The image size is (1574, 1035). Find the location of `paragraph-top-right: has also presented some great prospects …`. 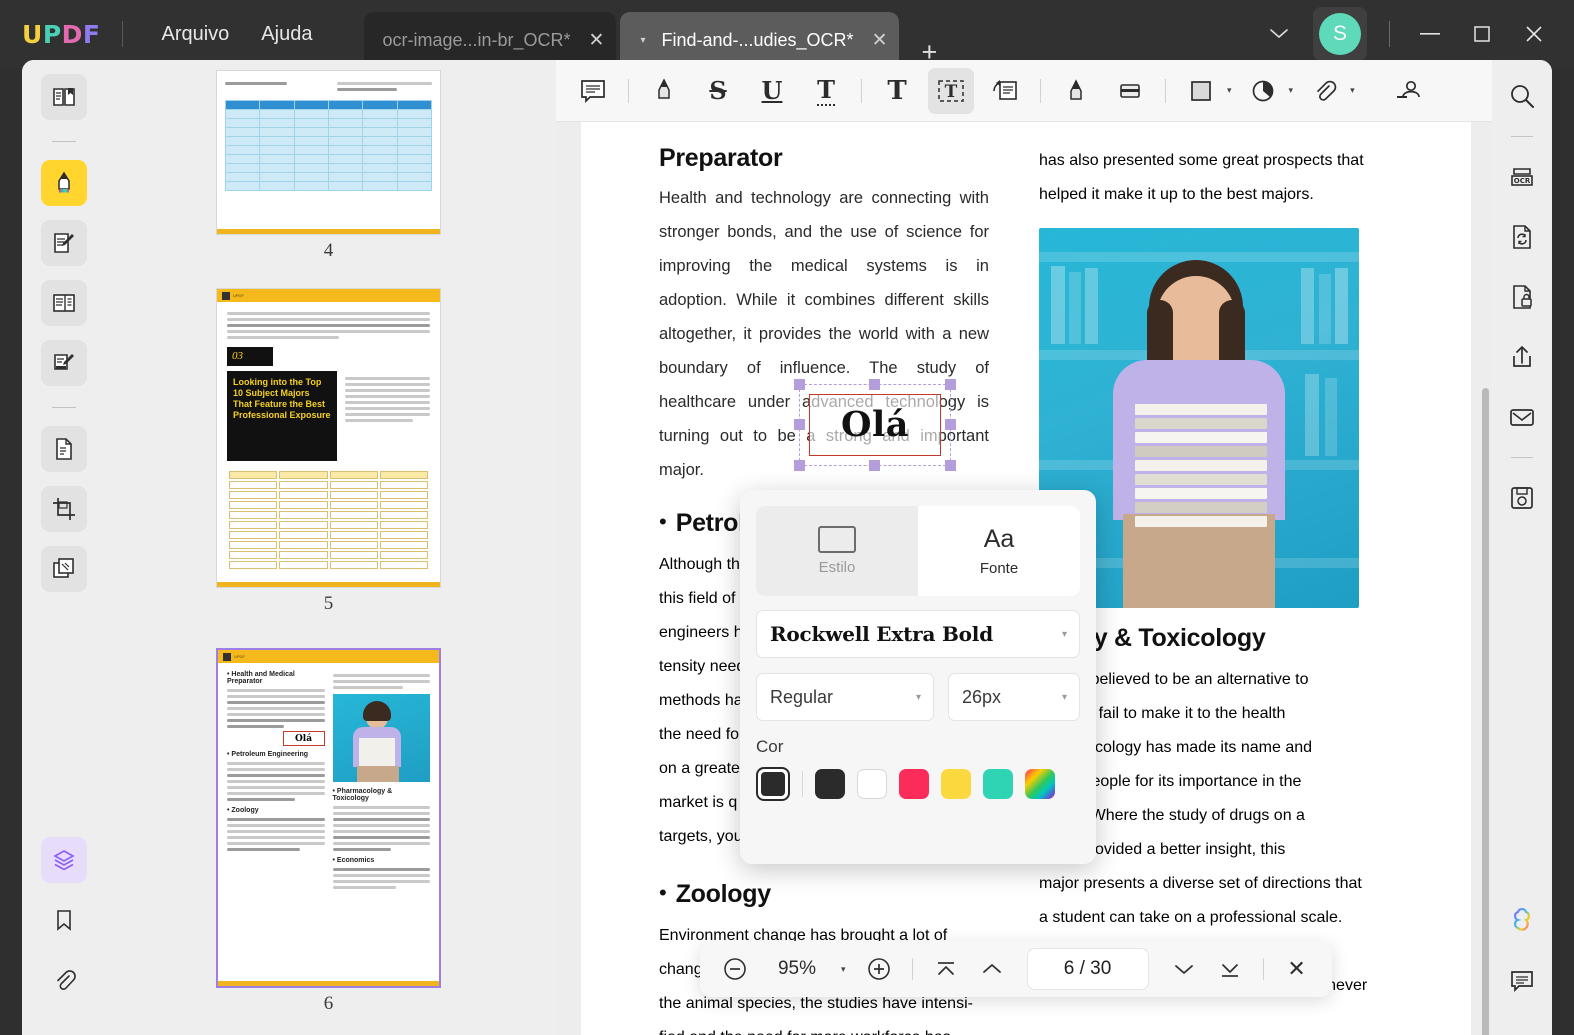

paragraph-top-right: has also presented some great prospects … is located at coordinates (1204, 178).